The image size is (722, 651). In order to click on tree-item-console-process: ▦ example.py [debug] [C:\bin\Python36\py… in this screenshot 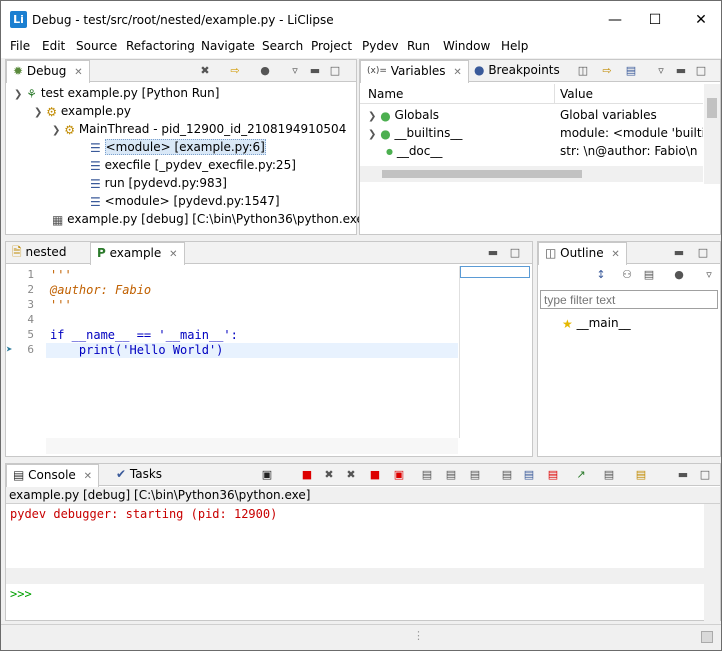, I will do `click(210, 219)`.